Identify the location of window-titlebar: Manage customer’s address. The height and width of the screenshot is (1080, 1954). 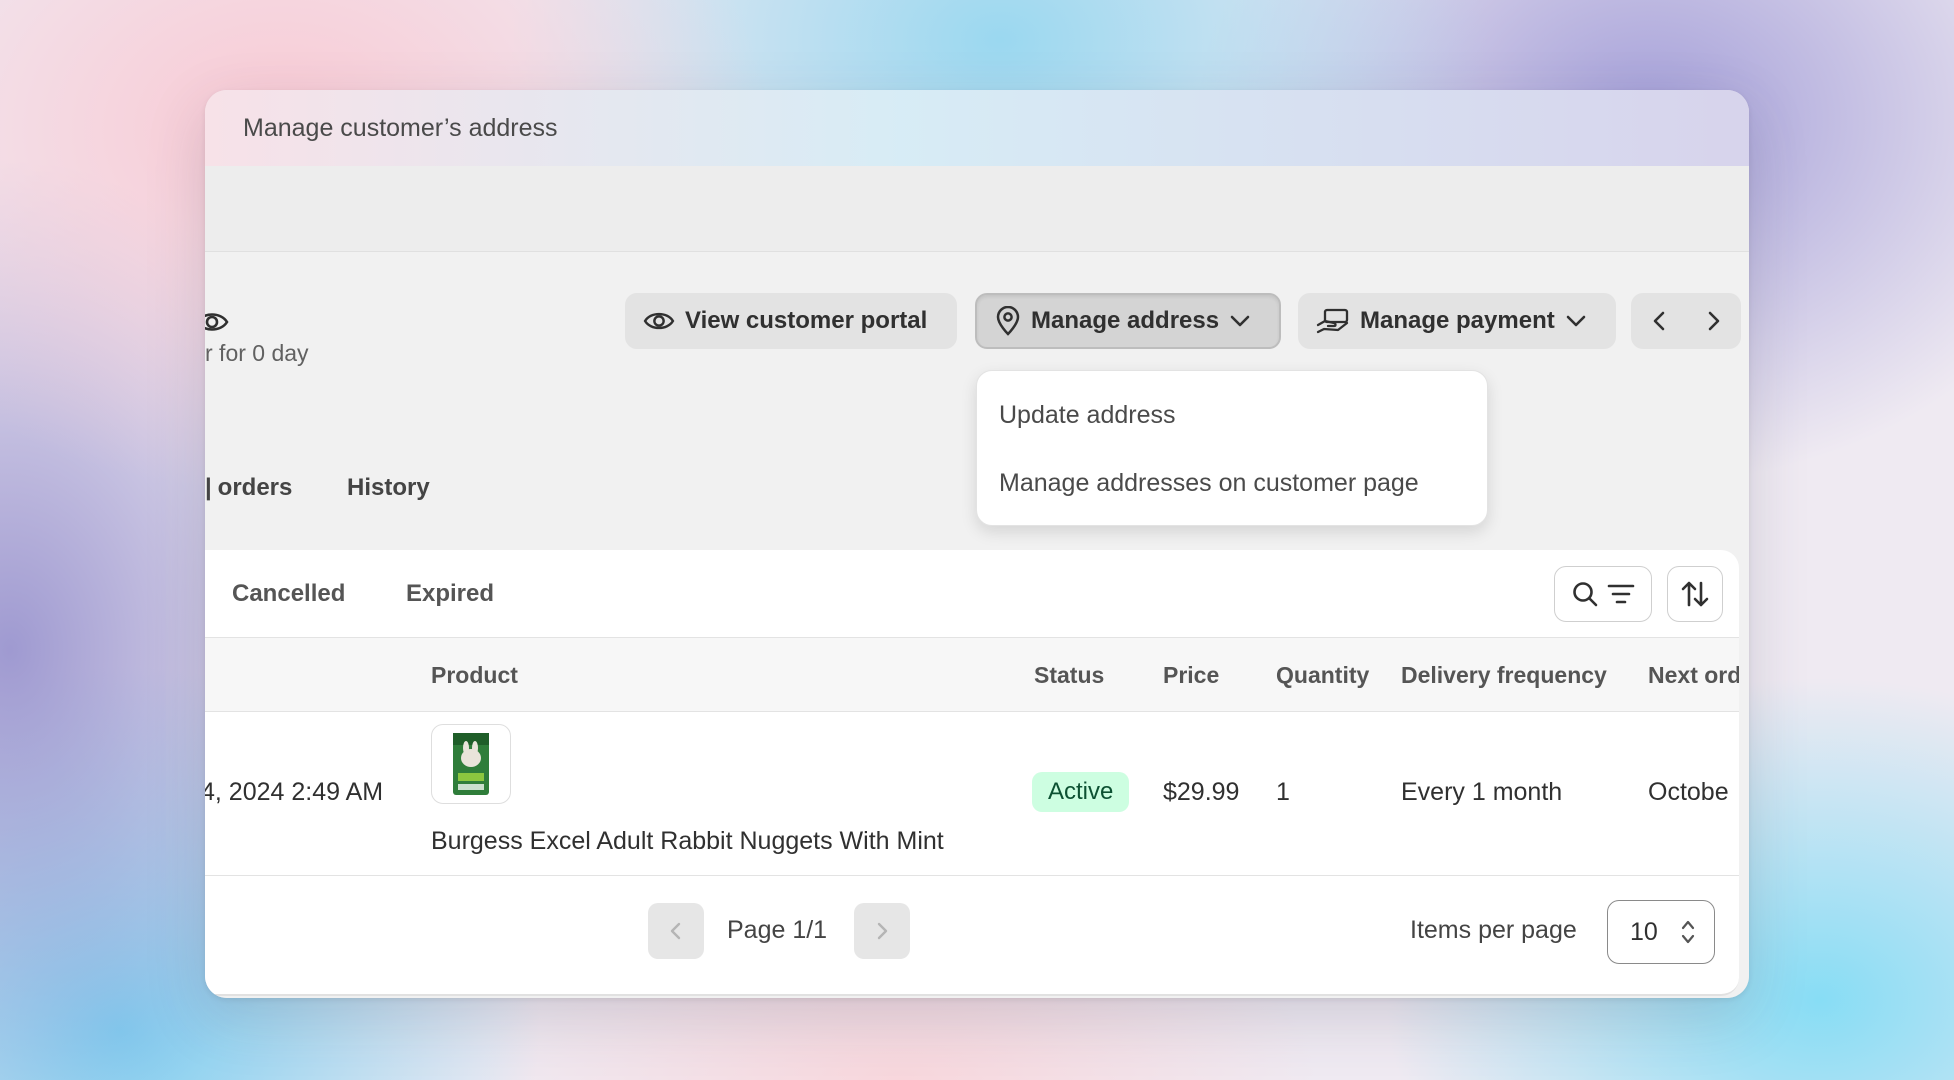
(977, 128).